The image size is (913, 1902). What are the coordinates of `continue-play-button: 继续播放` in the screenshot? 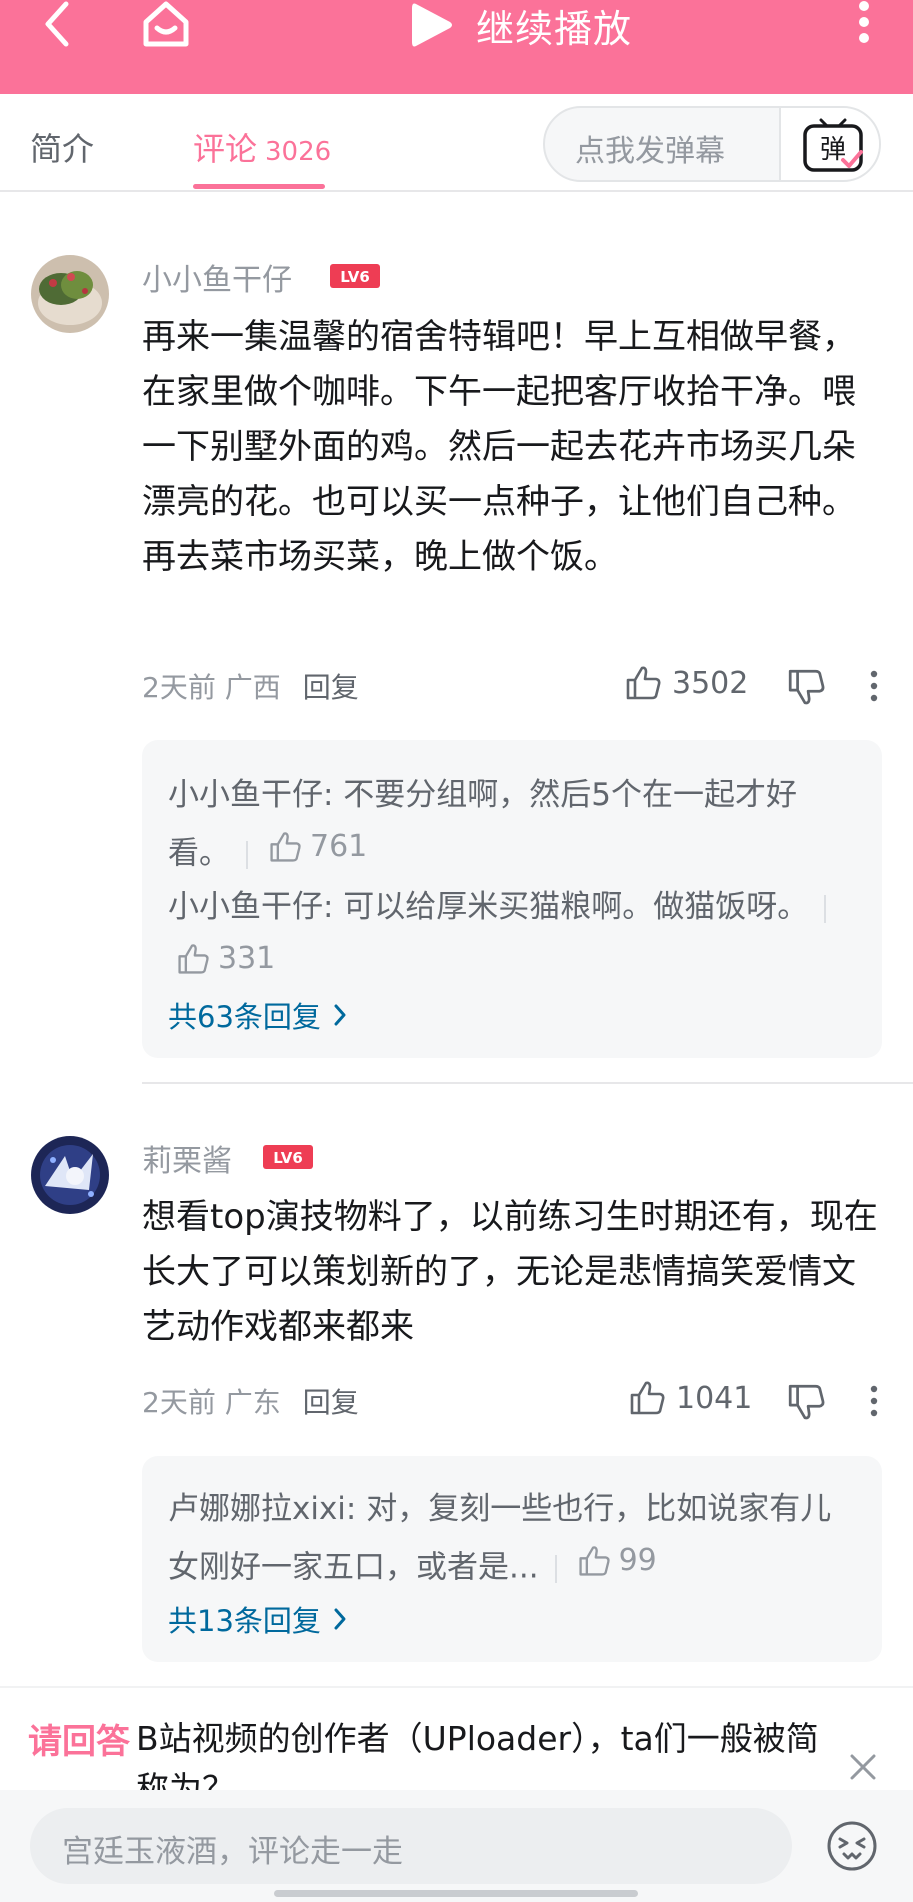 It's located at (520, 25).